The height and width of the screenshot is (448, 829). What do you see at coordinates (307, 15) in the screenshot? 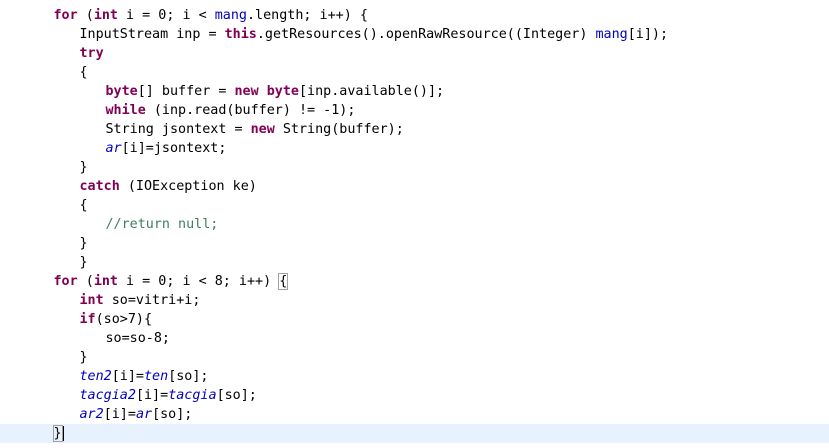
I see `code-token: .length; i++) {` at bounding box center [307, 15].